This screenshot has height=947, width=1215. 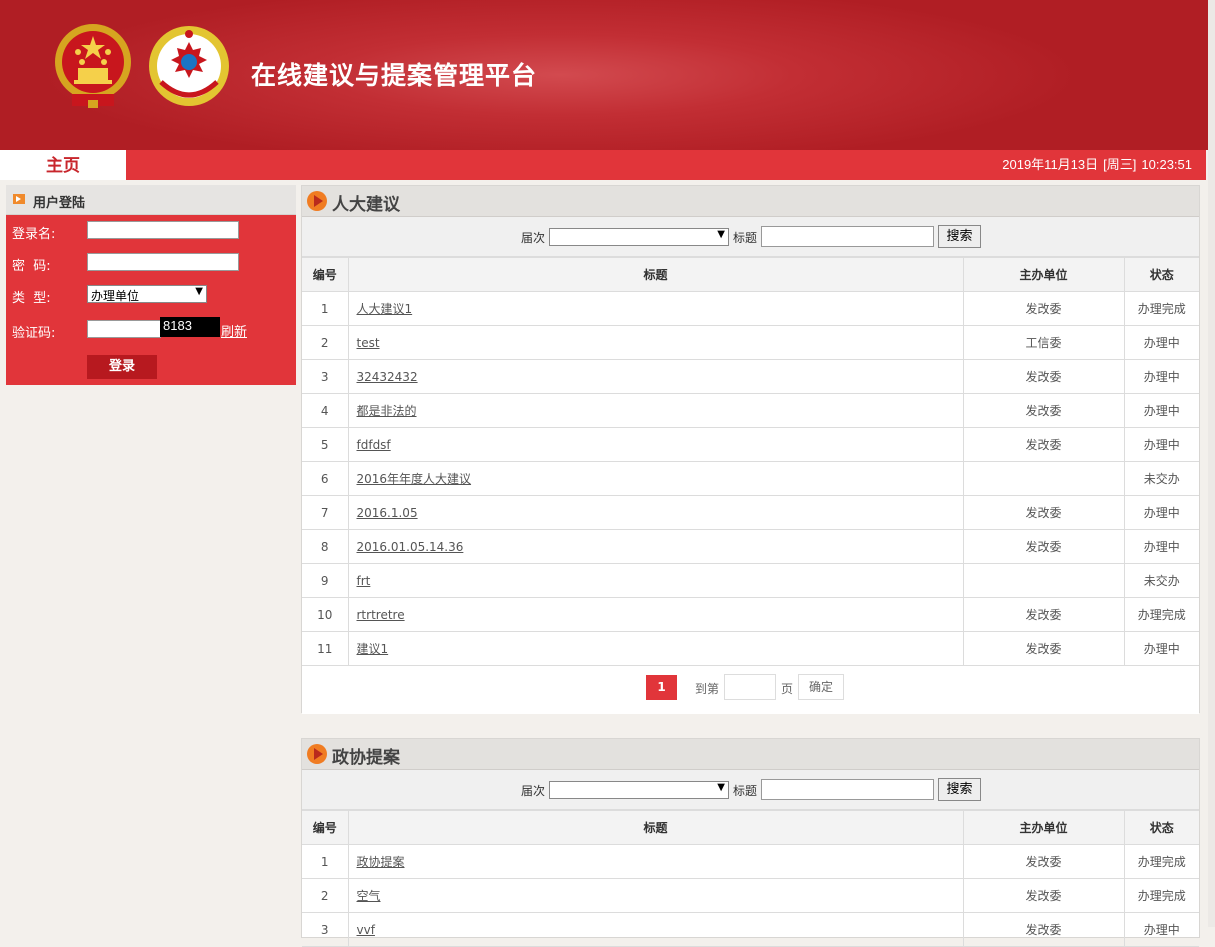 I want to click on npc-search-bar: 届次 ▼ 标题 搜索, so click(x=750, y=237).